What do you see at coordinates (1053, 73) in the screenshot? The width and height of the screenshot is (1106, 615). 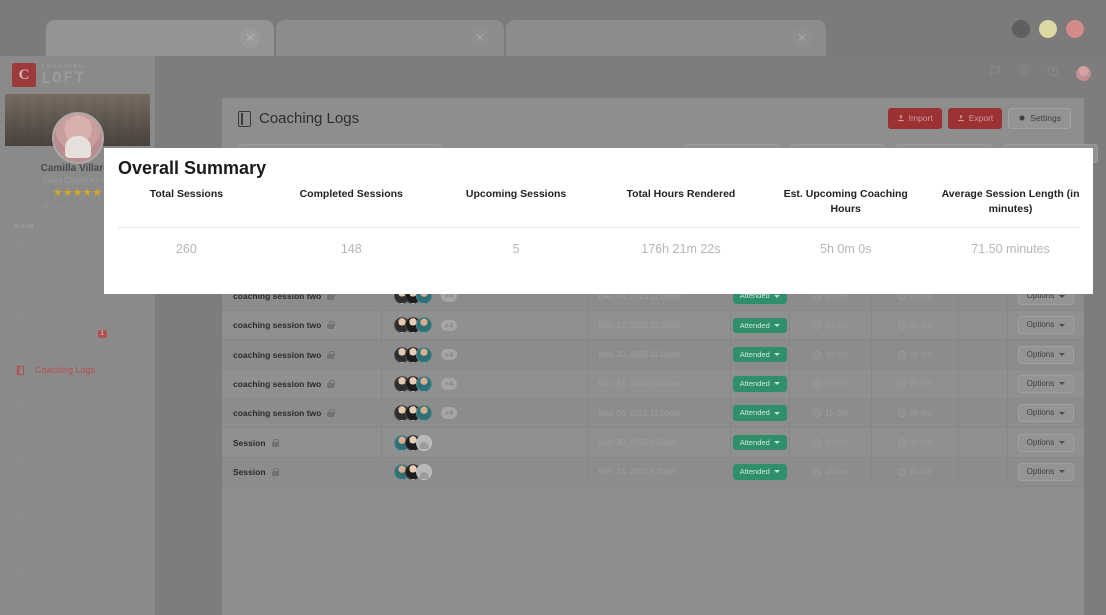 I see `help-icon` at bounding box center [1053, 73].